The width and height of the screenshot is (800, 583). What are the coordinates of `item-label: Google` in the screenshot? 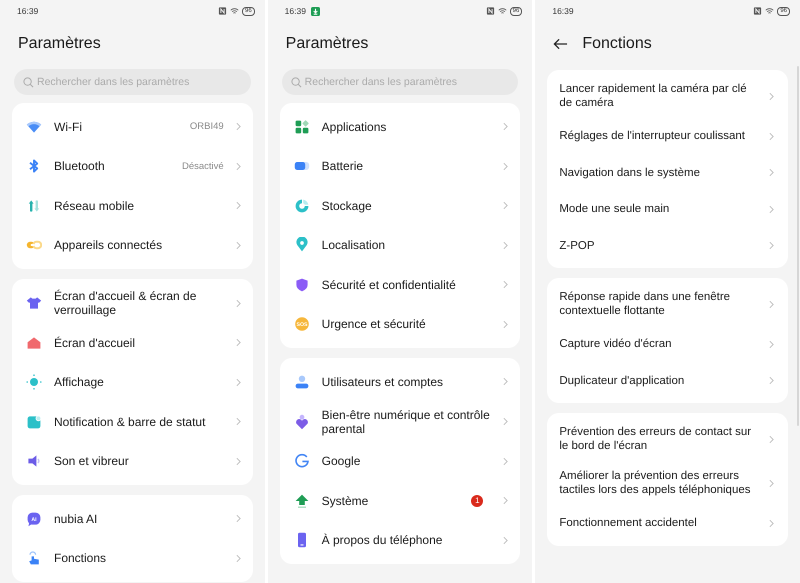 It's located at (342, 461).